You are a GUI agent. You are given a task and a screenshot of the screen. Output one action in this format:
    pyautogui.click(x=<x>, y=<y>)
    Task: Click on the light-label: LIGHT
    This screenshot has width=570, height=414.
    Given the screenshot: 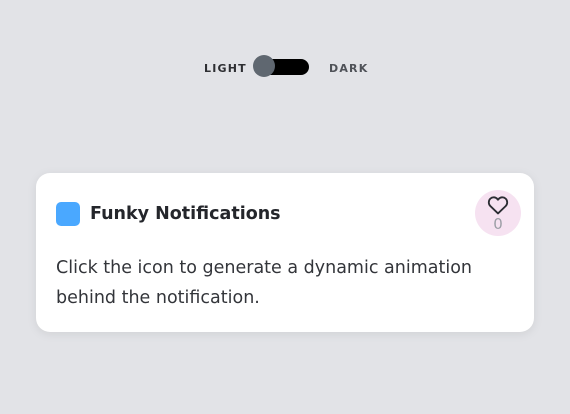 What is the action you would take?
    pyautogui.click(x=225, y=68)
    